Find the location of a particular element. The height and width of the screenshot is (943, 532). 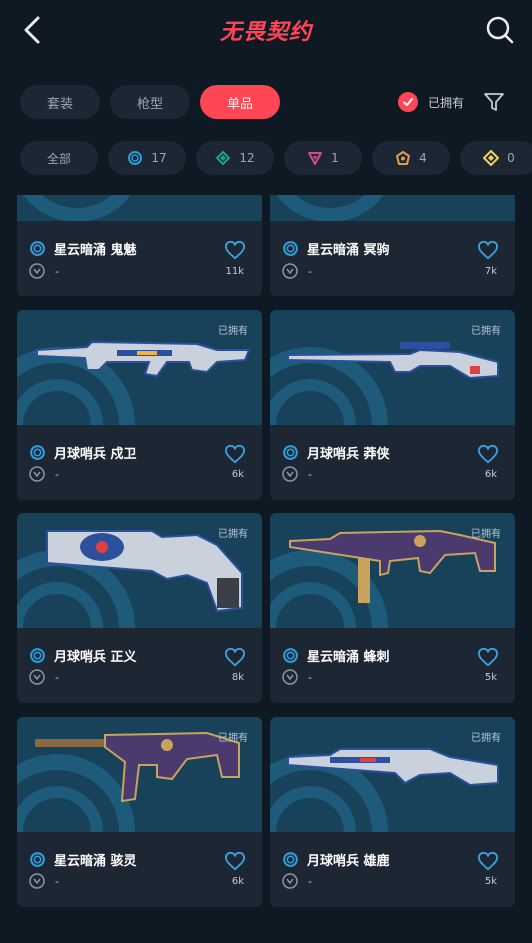

skin-name-row: 月球哨兵 正义 is located at coordinates (83, 655).